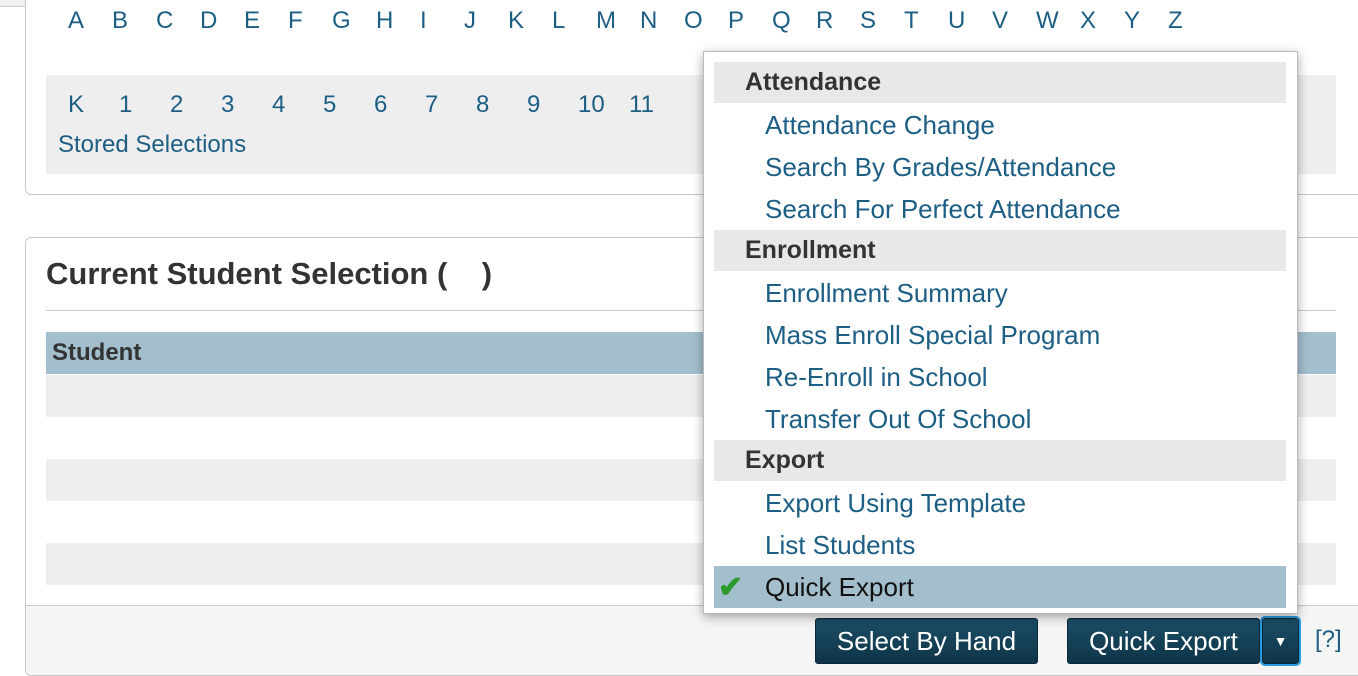 This screenshot has width=1358, height=676. I want to click on grade-nav: K 1 2 3 4 5 6 7 8 9 10 11, so click(374, 105).